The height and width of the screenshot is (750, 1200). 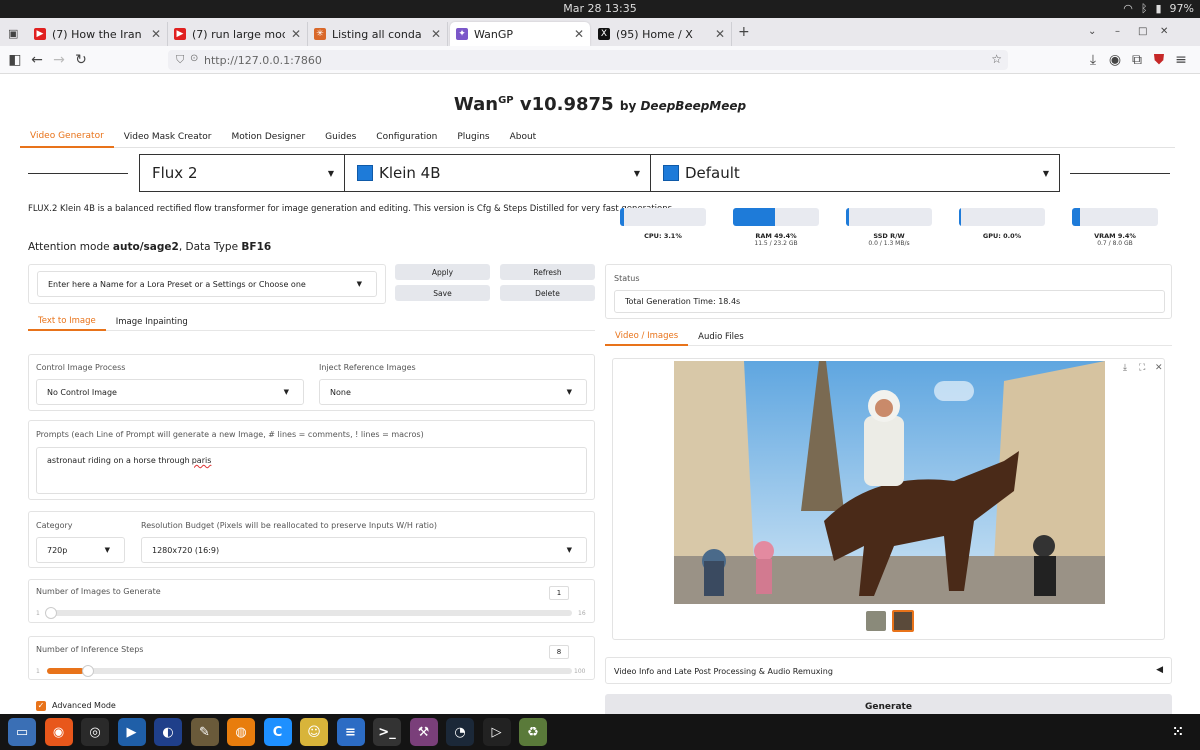 I want to click on tab-video-mask-creator: Video Mask Creator, so click(x=168, y=137).